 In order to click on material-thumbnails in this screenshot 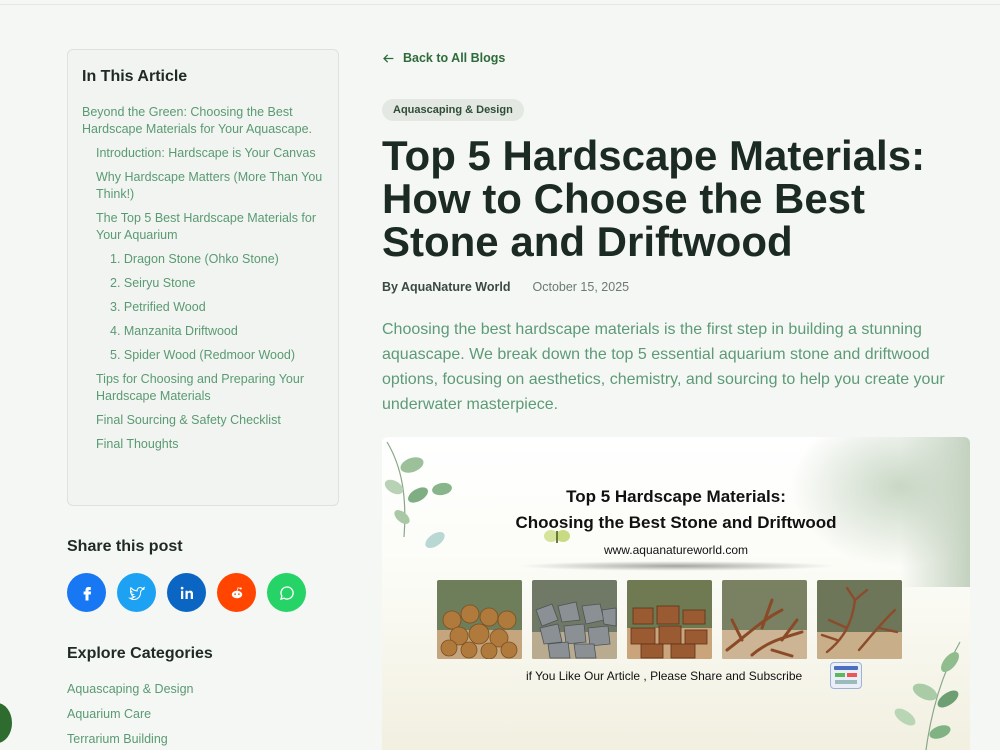, I will do `click(669, 619)`.